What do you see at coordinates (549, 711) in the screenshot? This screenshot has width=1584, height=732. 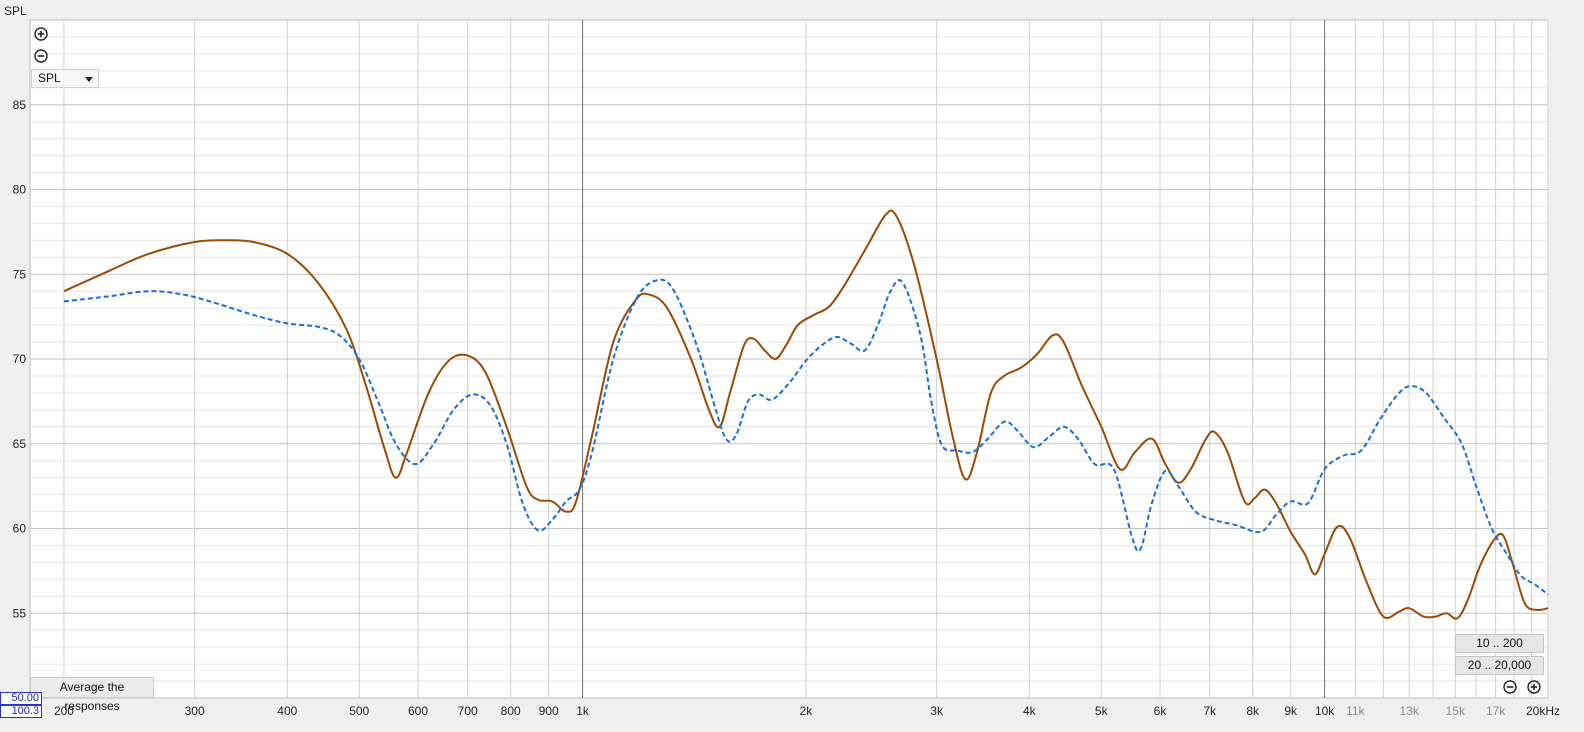 I see `x-tick-label: 900` at bounding box center [549, 711].